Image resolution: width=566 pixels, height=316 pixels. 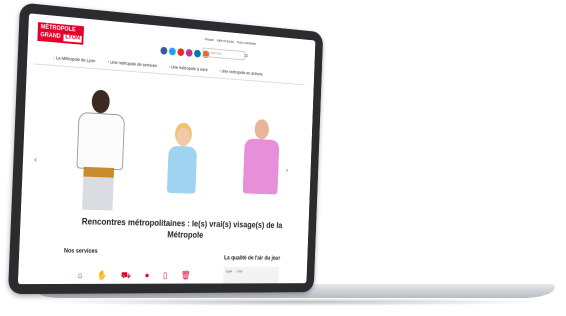 I want to click on air-location: Lyon, so click(x=229, y=271).